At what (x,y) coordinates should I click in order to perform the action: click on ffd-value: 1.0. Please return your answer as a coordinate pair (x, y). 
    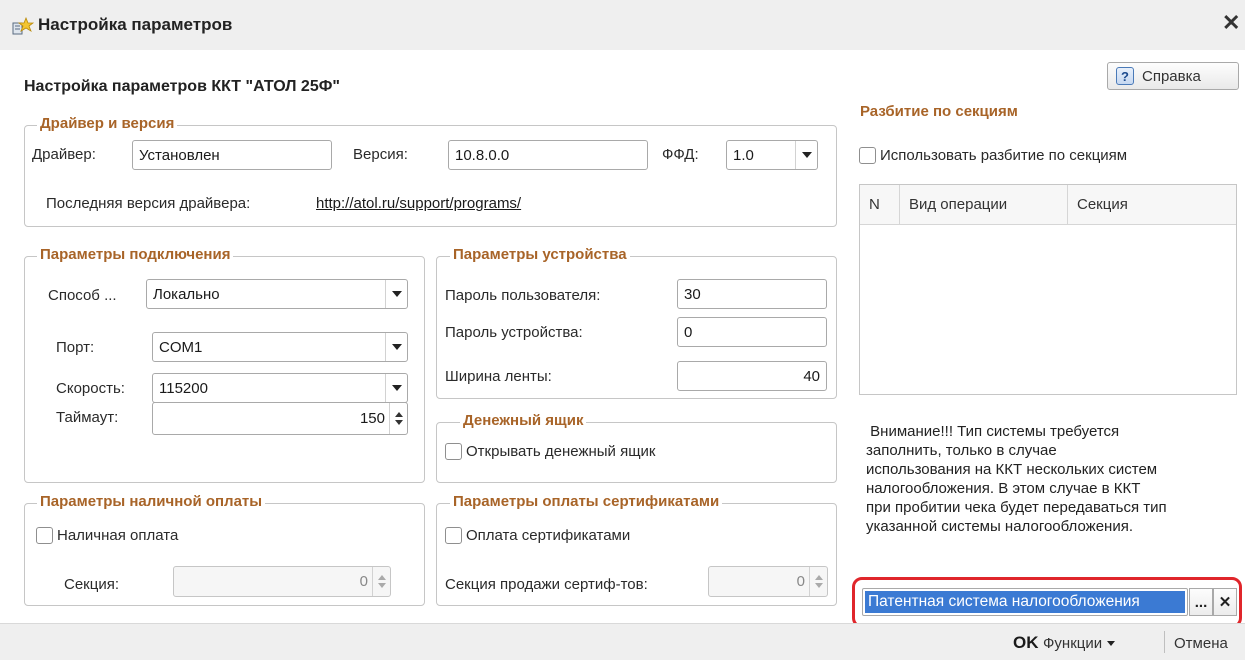
    Looking at the image, I should click on (743, 155).